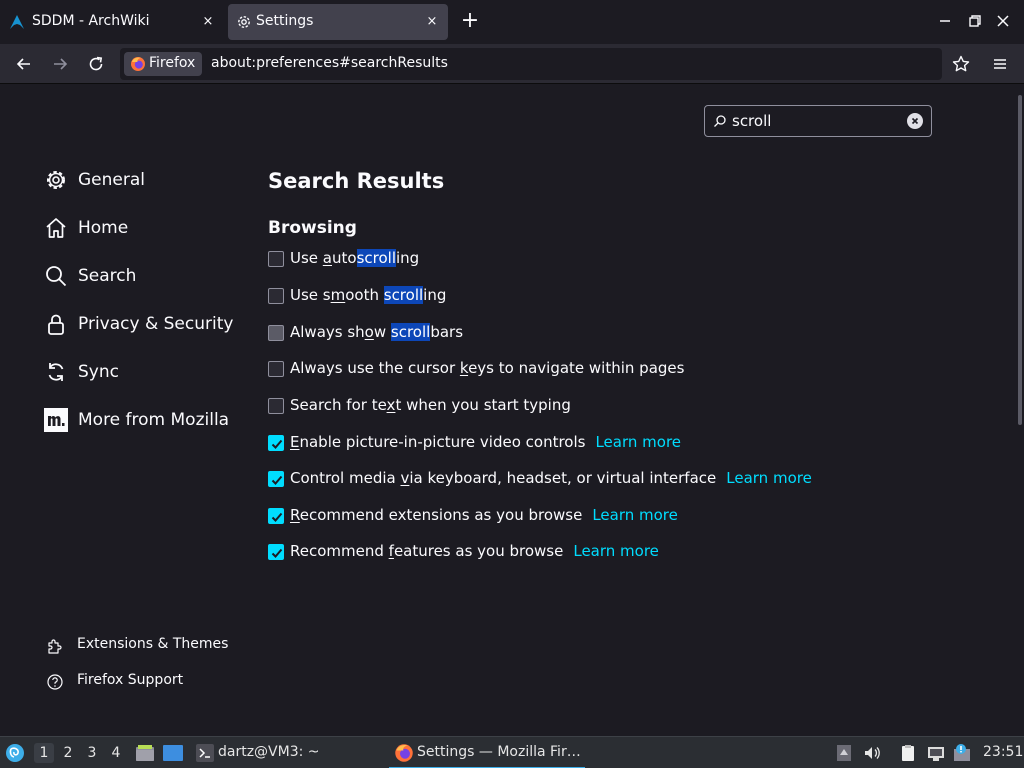 The width and height of the screenshot is (1024, 768). I want to click on mozilla-logo-icon, so click(56, 420).